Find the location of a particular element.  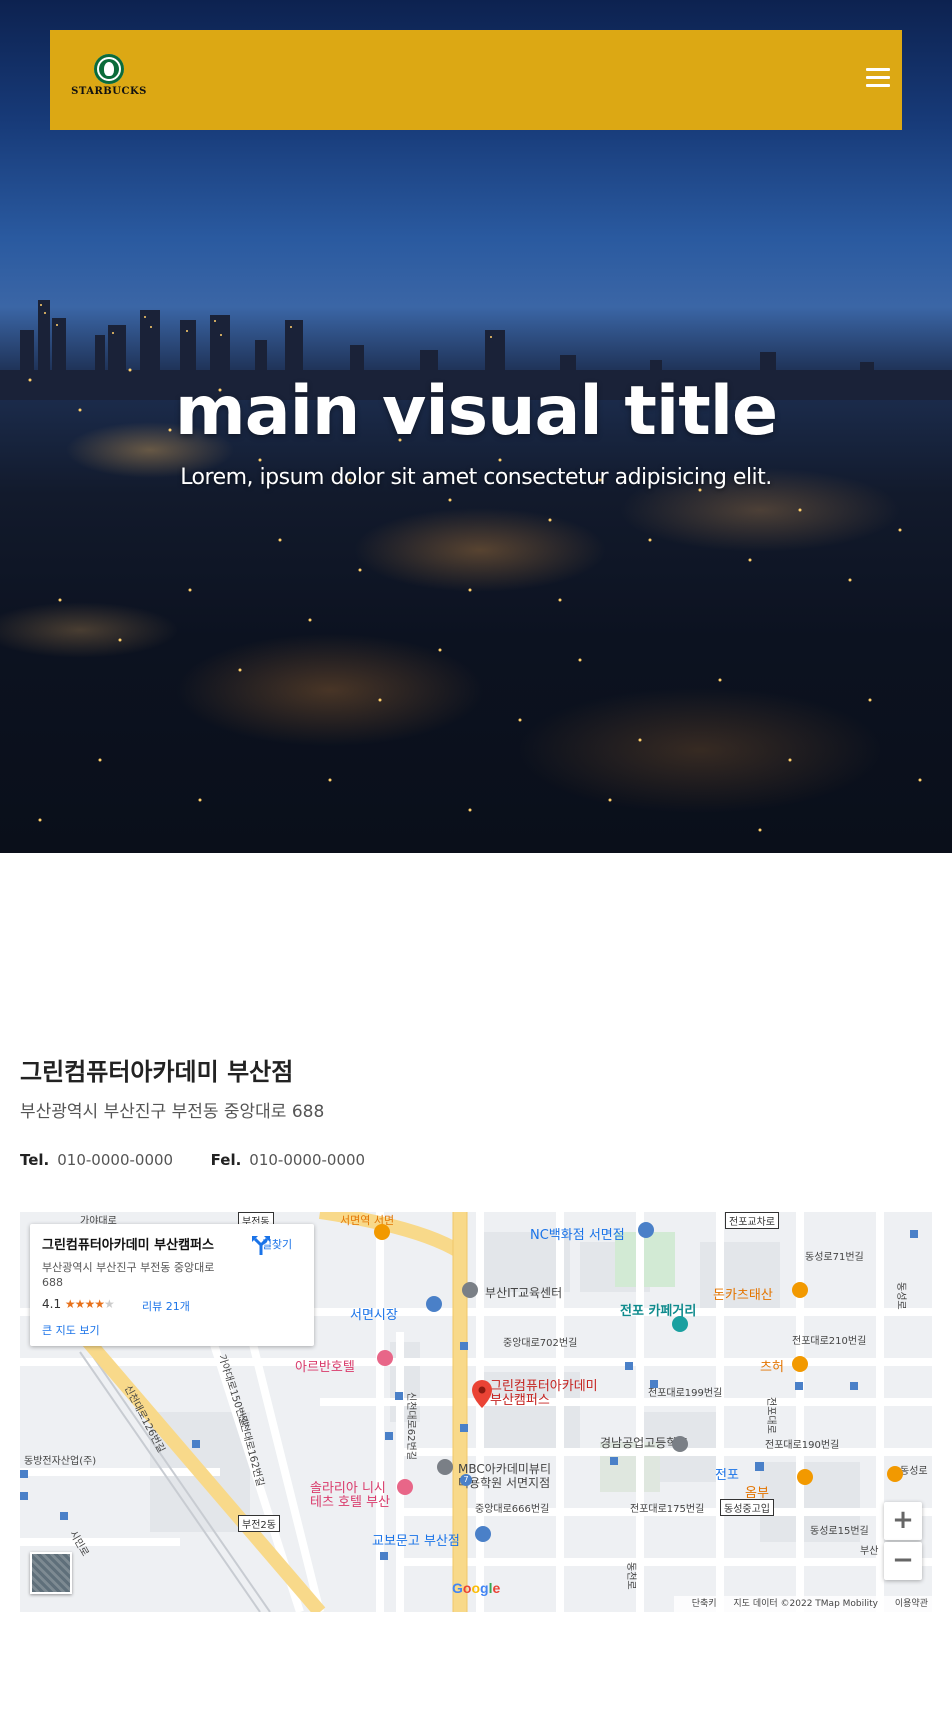

reviews-link: 리뷰 21개 is located at coordinates (166, 1306).